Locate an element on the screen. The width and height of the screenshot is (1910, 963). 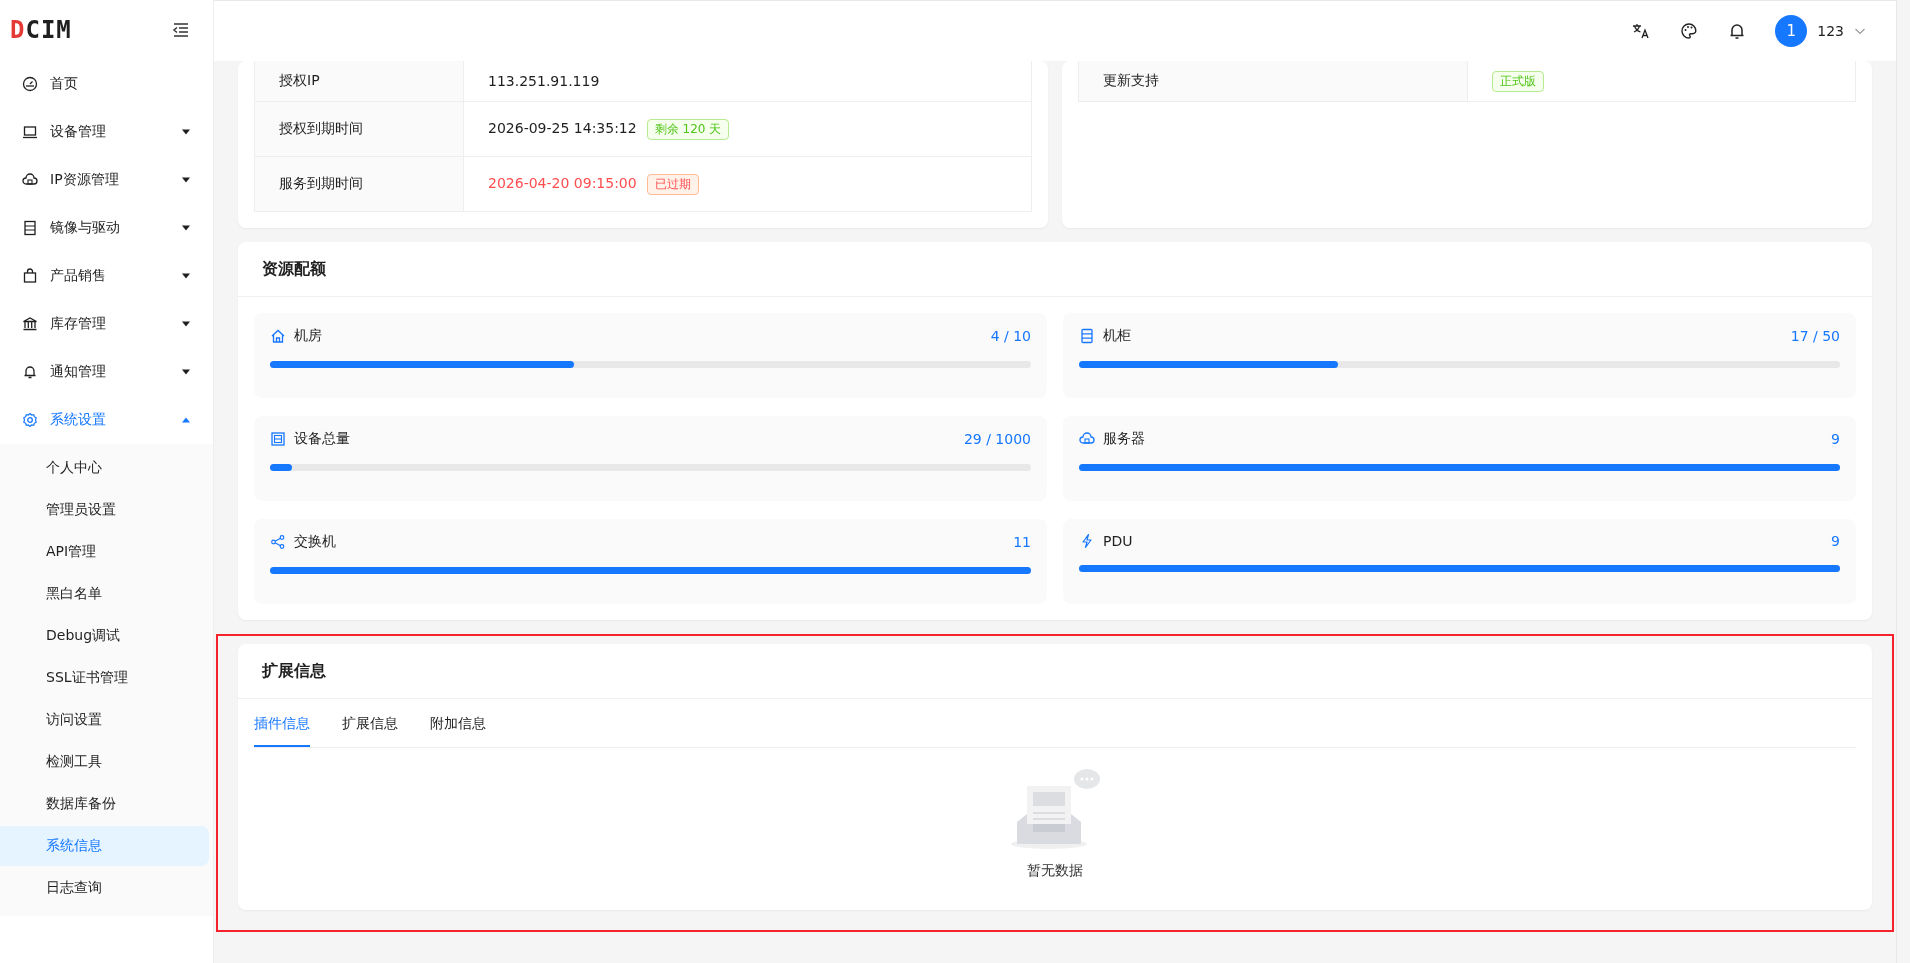
table-cell: 2026-04-20 09:15:00 is located at coordinates (562, 182).